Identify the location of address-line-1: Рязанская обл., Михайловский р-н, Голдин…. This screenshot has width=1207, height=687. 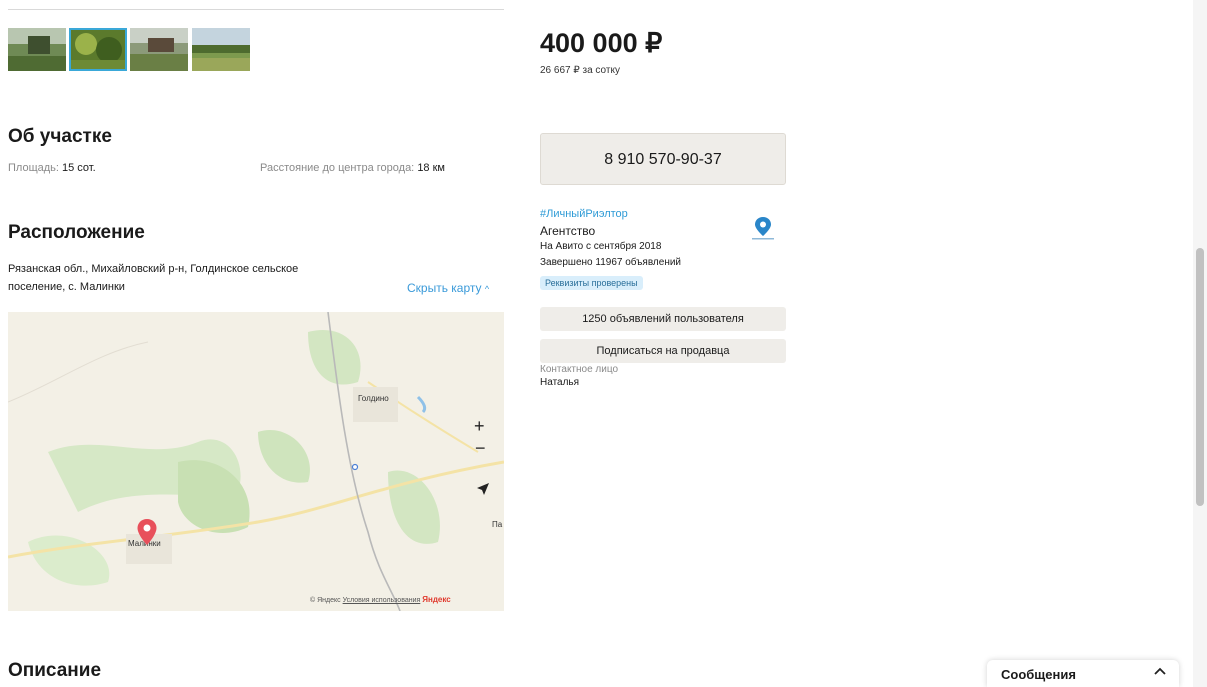
(153, 269).